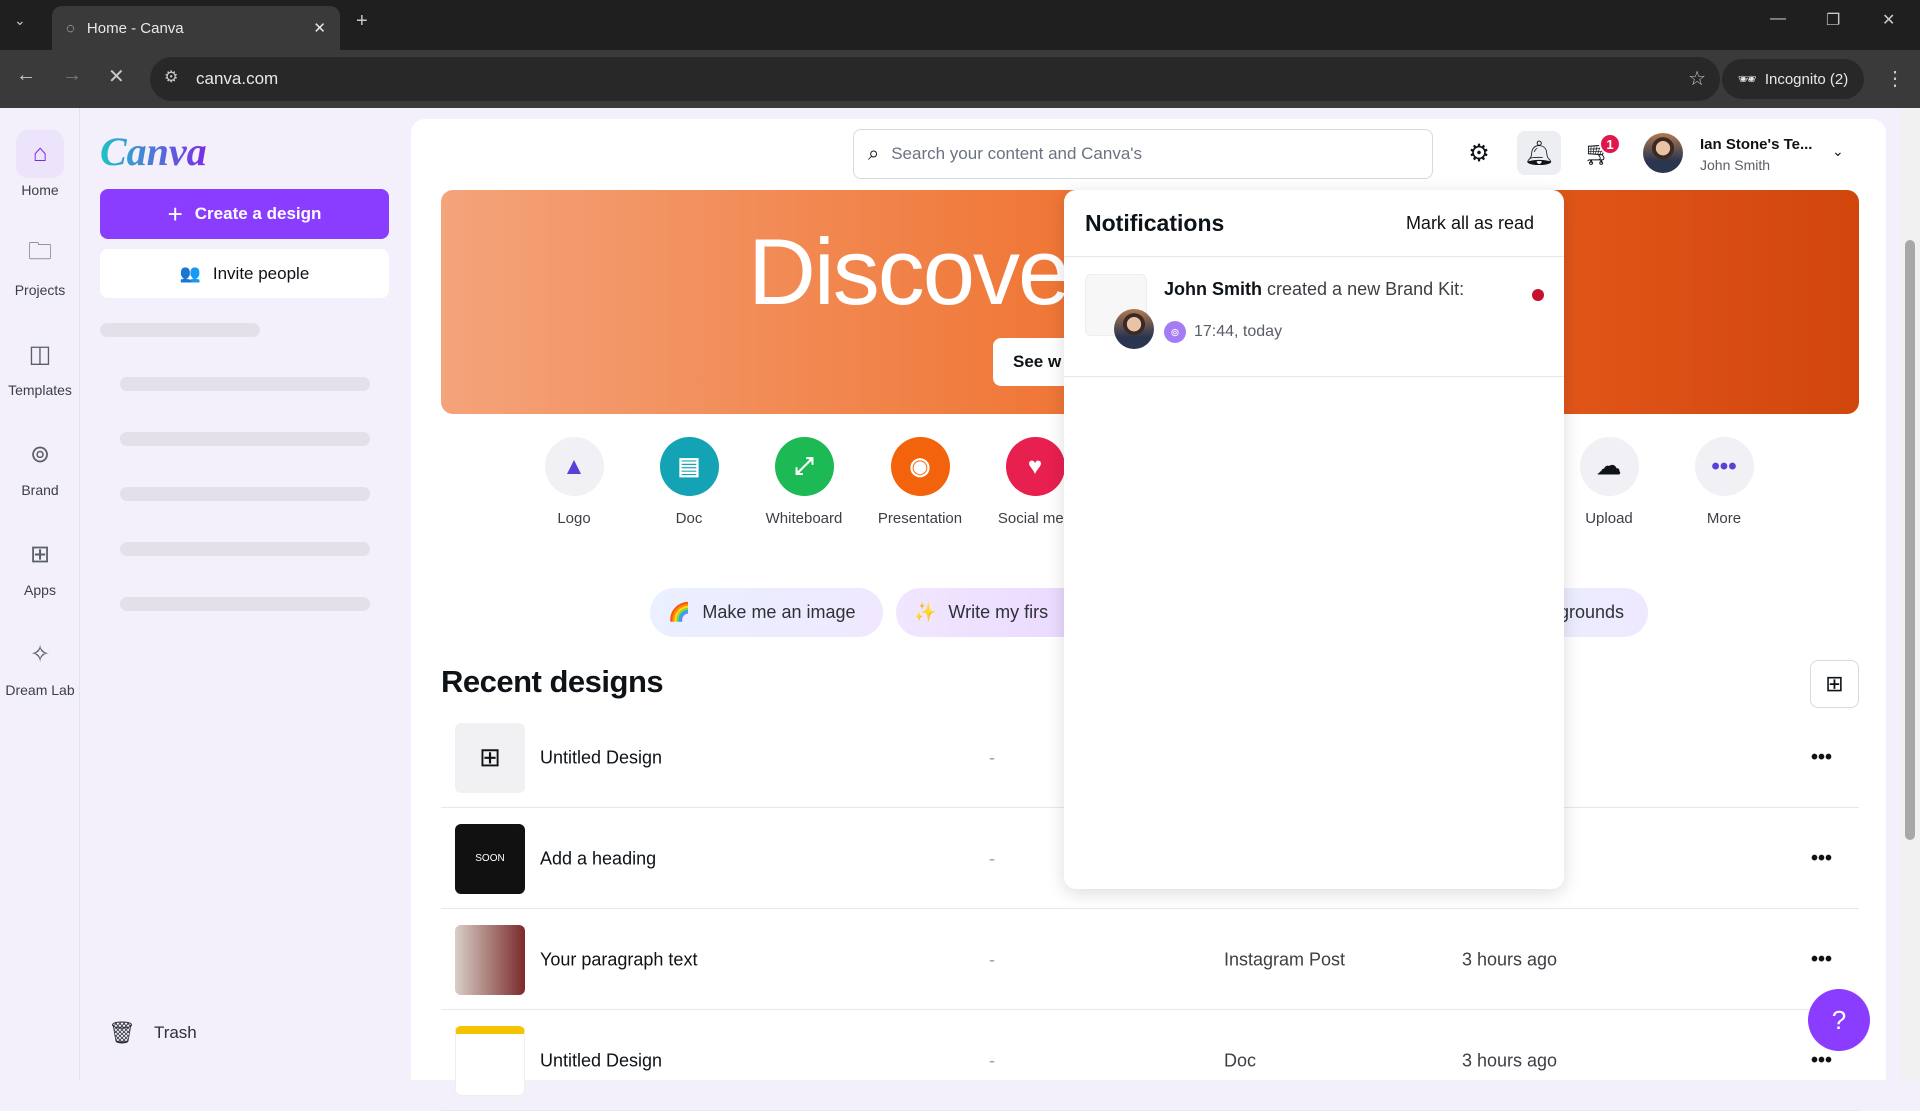  Describe the element at coordinates (1724, 518) in the screenshot. I see `quick-action-label: More` at that location.